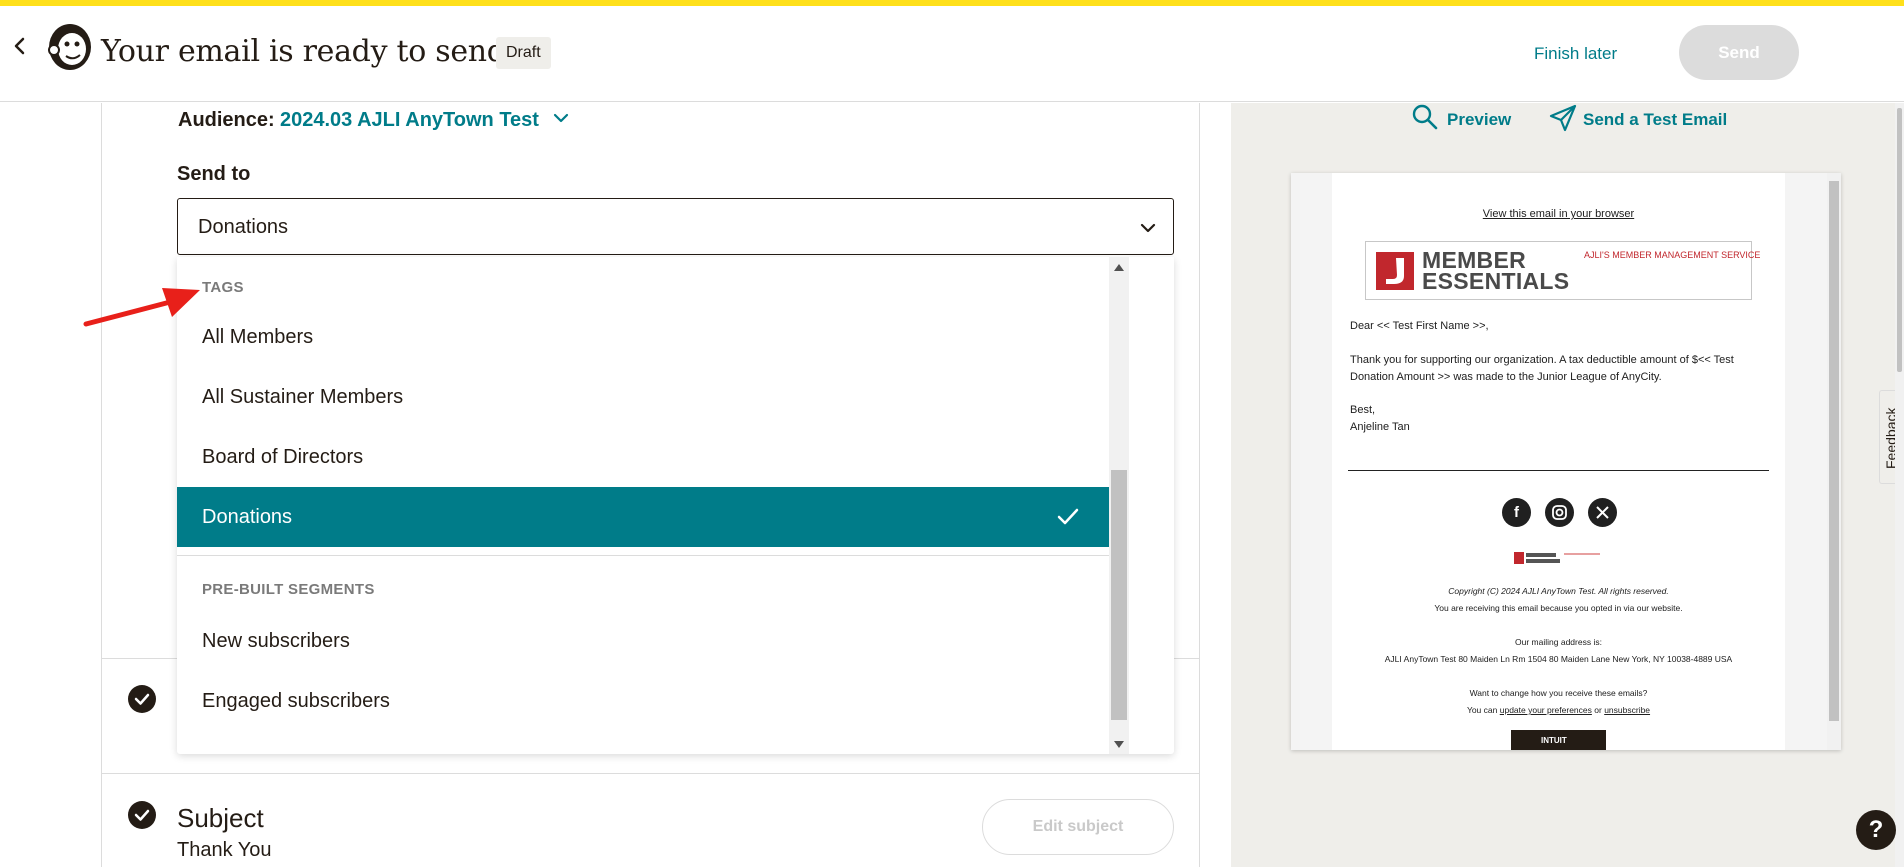 The width and height of the screenshot is (1904, 867). What do you see at coordinates (1575, 54) in the screenshot?
I see `finish-later-link: Finish later` at bounding box center [1575, 54].